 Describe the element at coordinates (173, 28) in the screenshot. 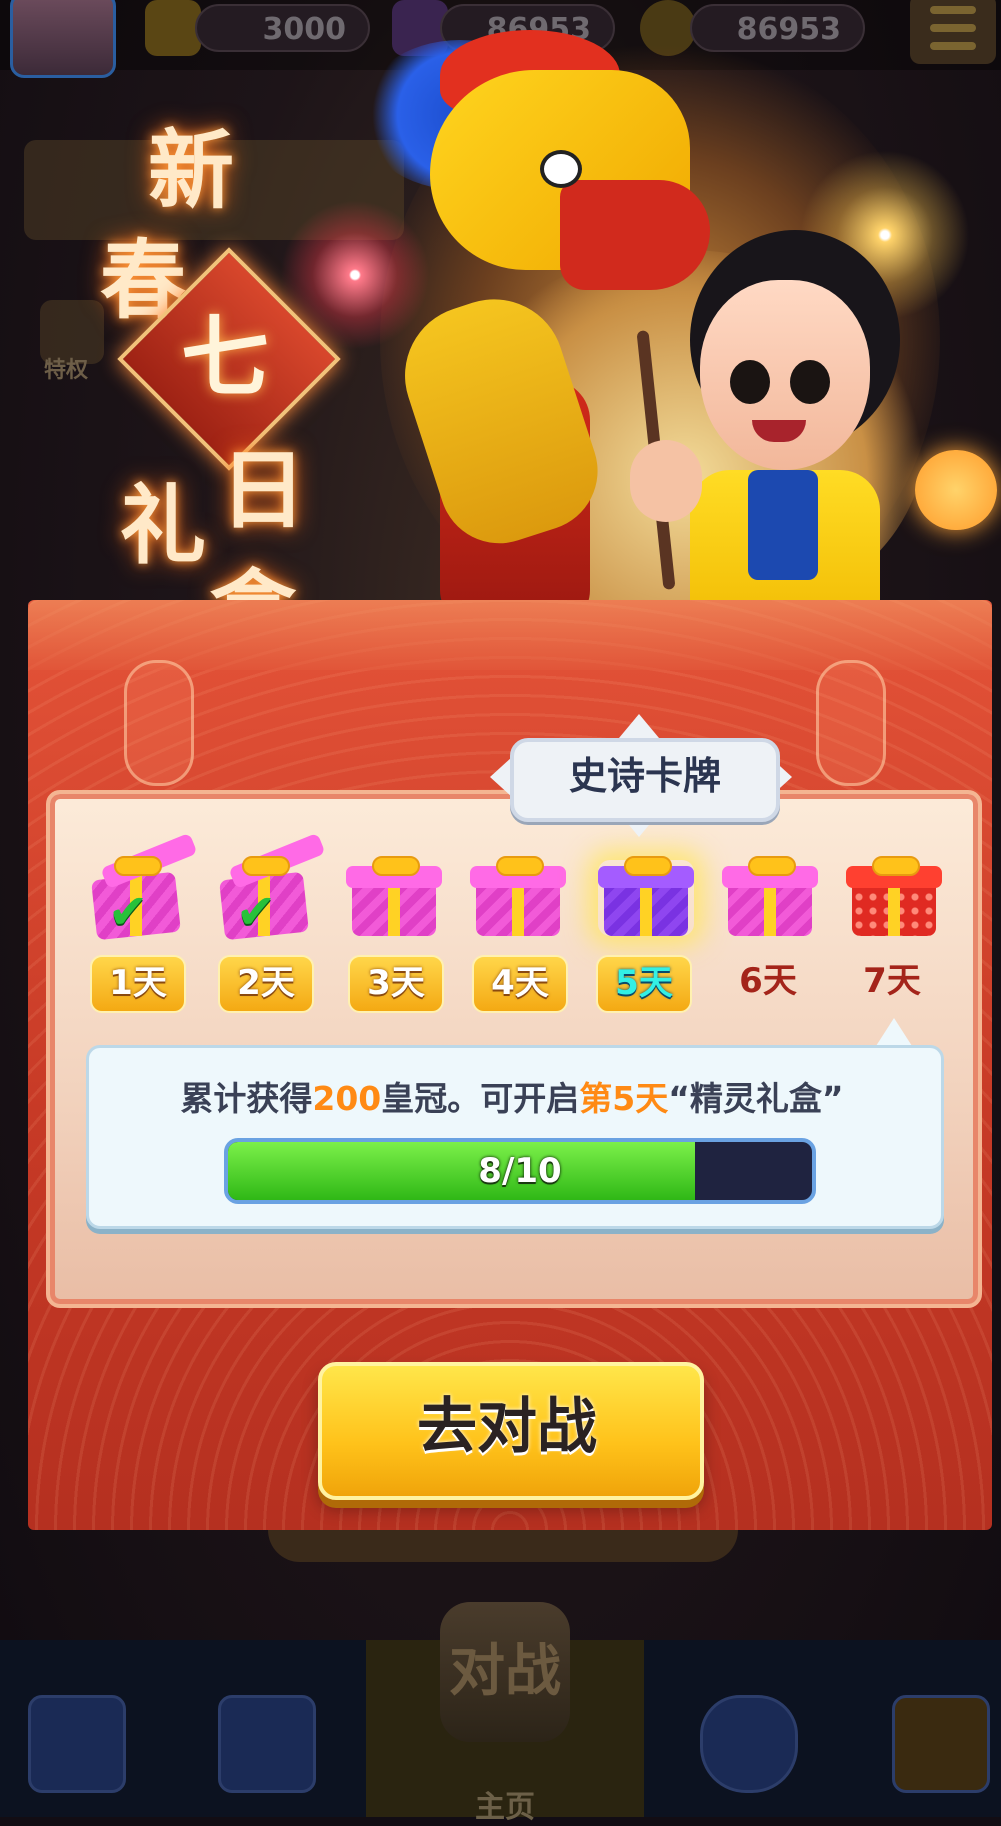

I see `crown-icon` at that location.